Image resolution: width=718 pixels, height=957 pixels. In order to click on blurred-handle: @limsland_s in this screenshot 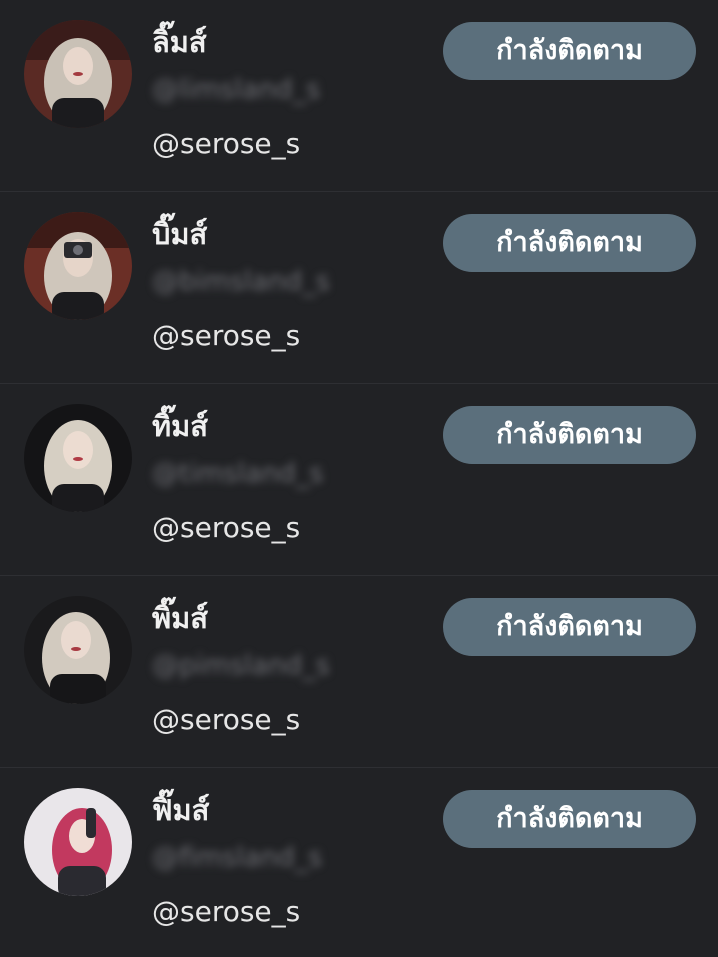, I will do `click(236, 89)`.